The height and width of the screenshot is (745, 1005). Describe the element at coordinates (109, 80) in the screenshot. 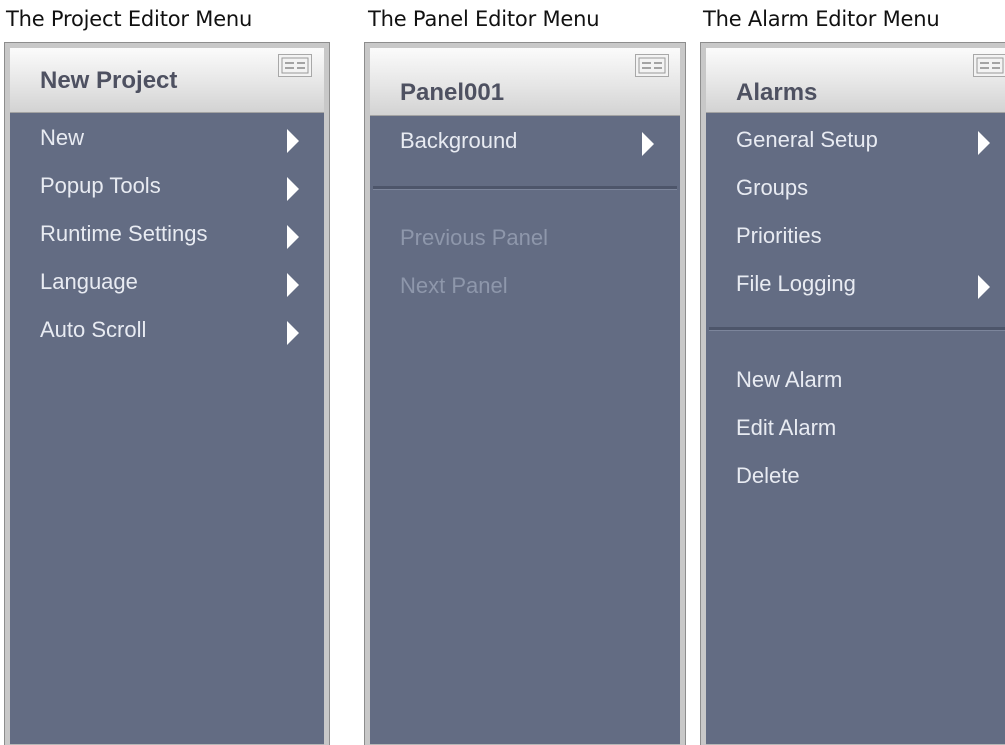

I see `project-menu-title: New Project` at that location.